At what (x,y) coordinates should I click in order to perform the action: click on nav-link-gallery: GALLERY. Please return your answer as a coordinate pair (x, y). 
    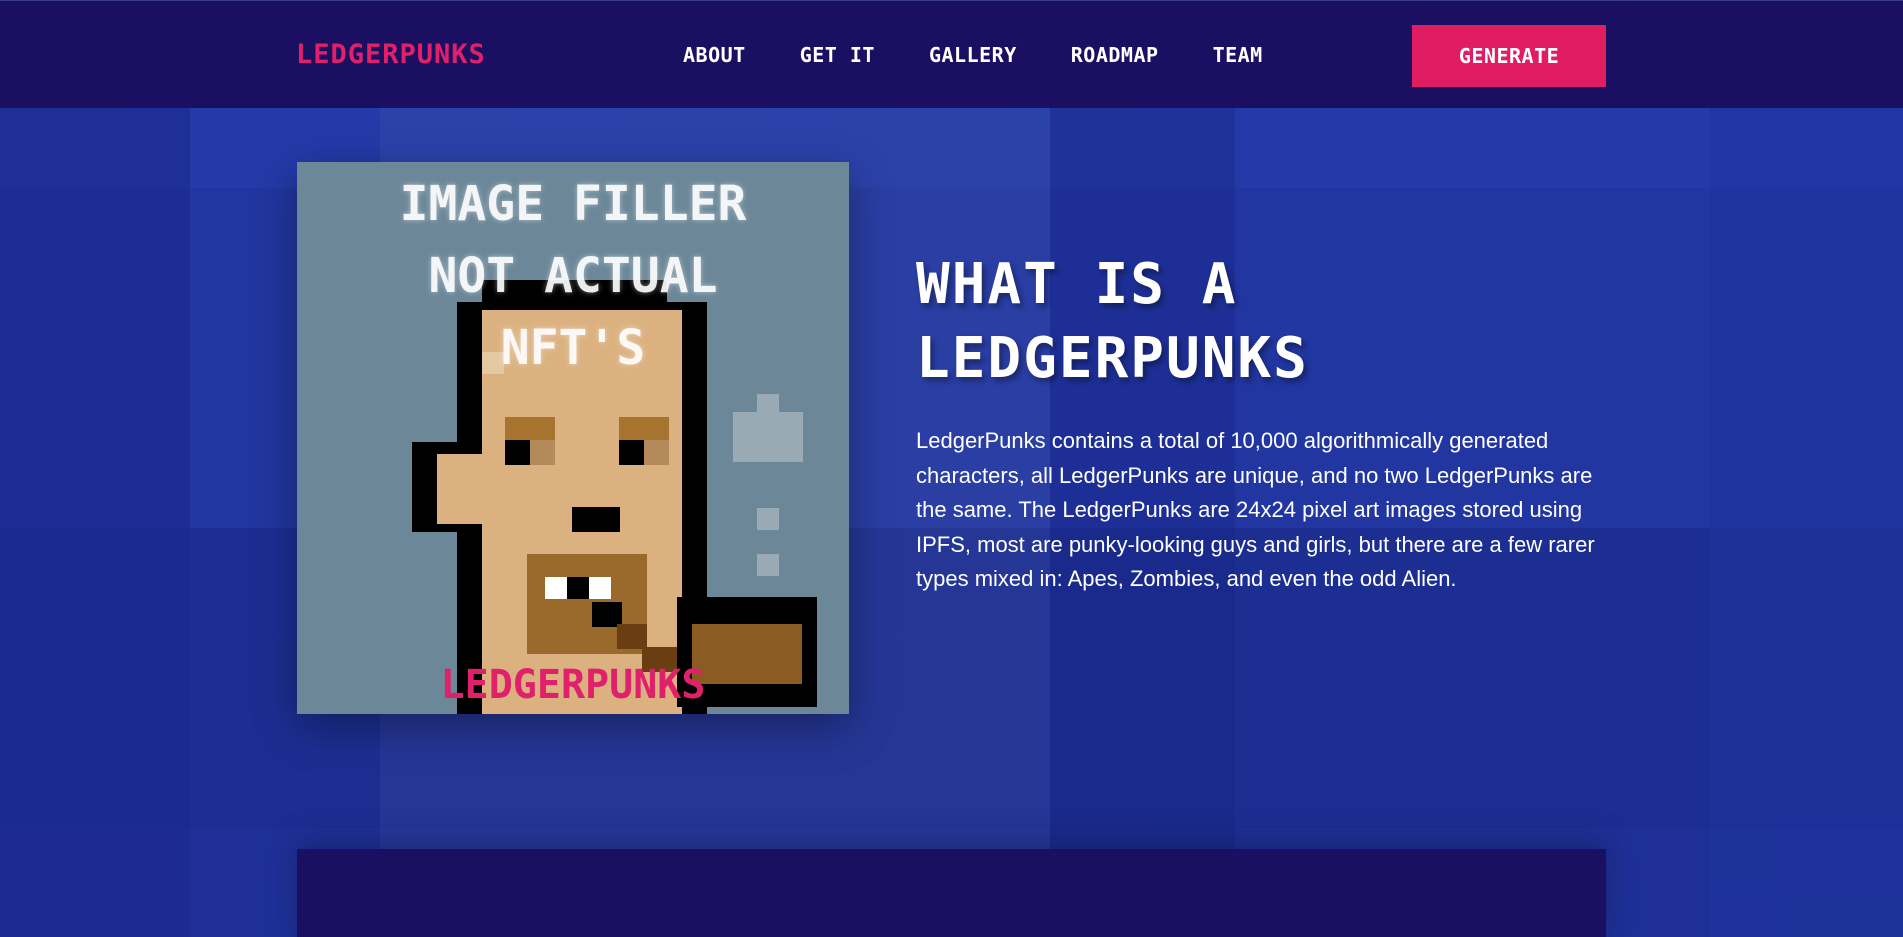
    Looking at the image, I should click on (973, 55).